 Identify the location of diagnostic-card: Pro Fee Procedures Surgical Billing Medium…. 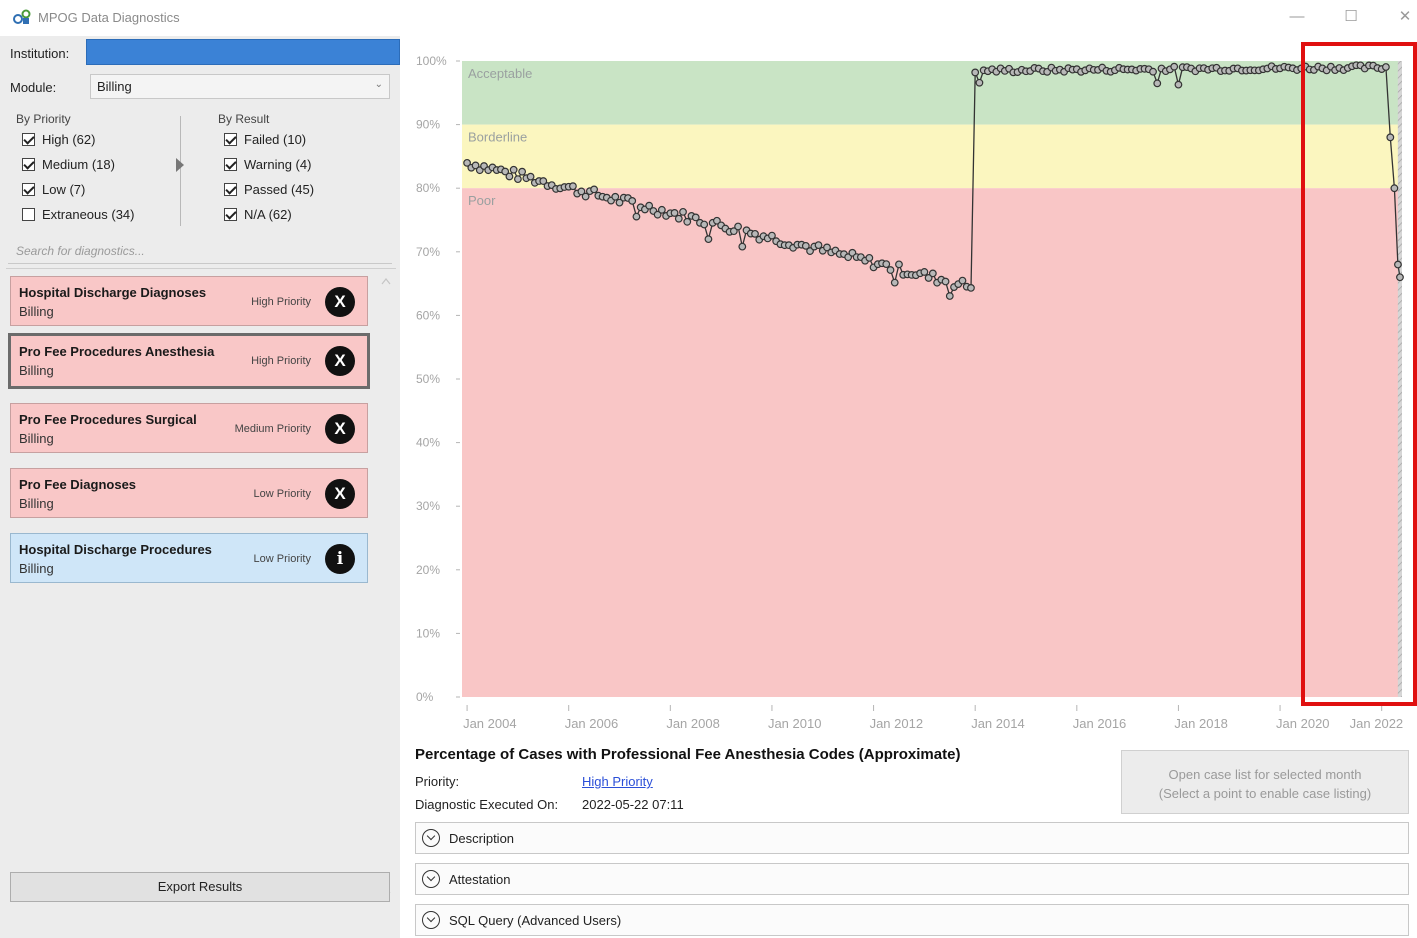
(189, 428).